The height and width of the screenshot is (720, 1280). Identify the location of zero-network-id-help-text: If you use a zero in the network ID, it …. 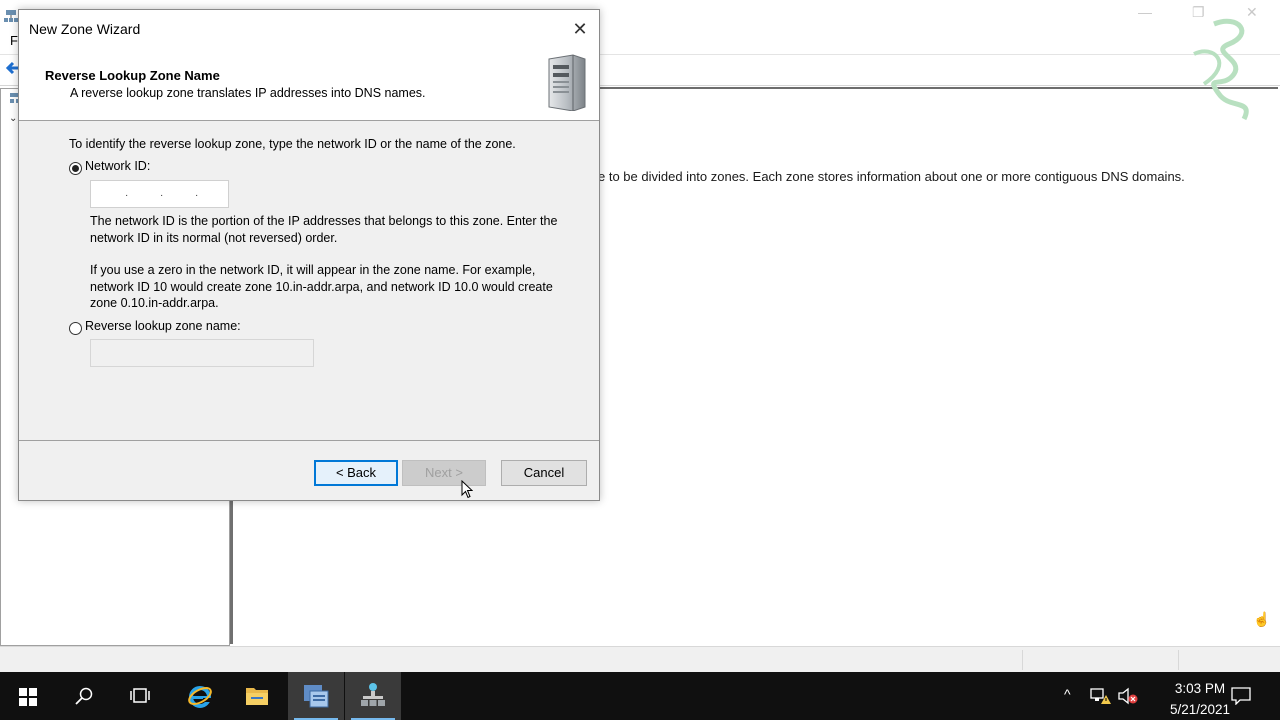
(321, 286).